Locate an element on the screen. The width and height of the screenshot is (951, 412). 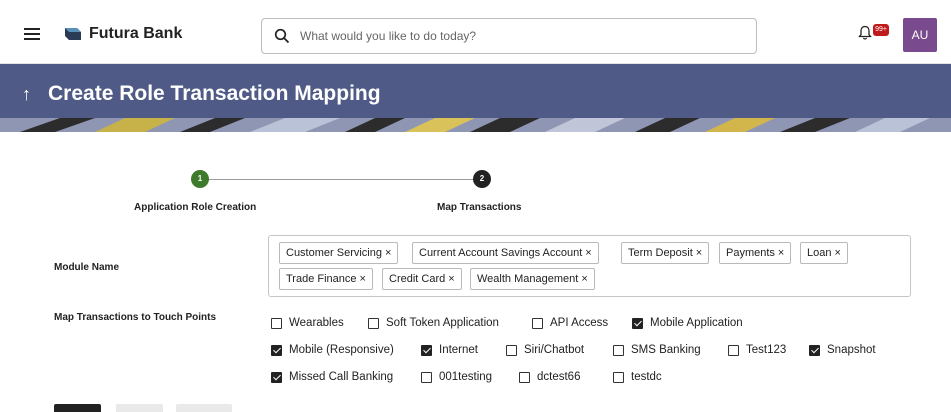
back-arrow-icon: ↑ is located at coordinates (26, 94).